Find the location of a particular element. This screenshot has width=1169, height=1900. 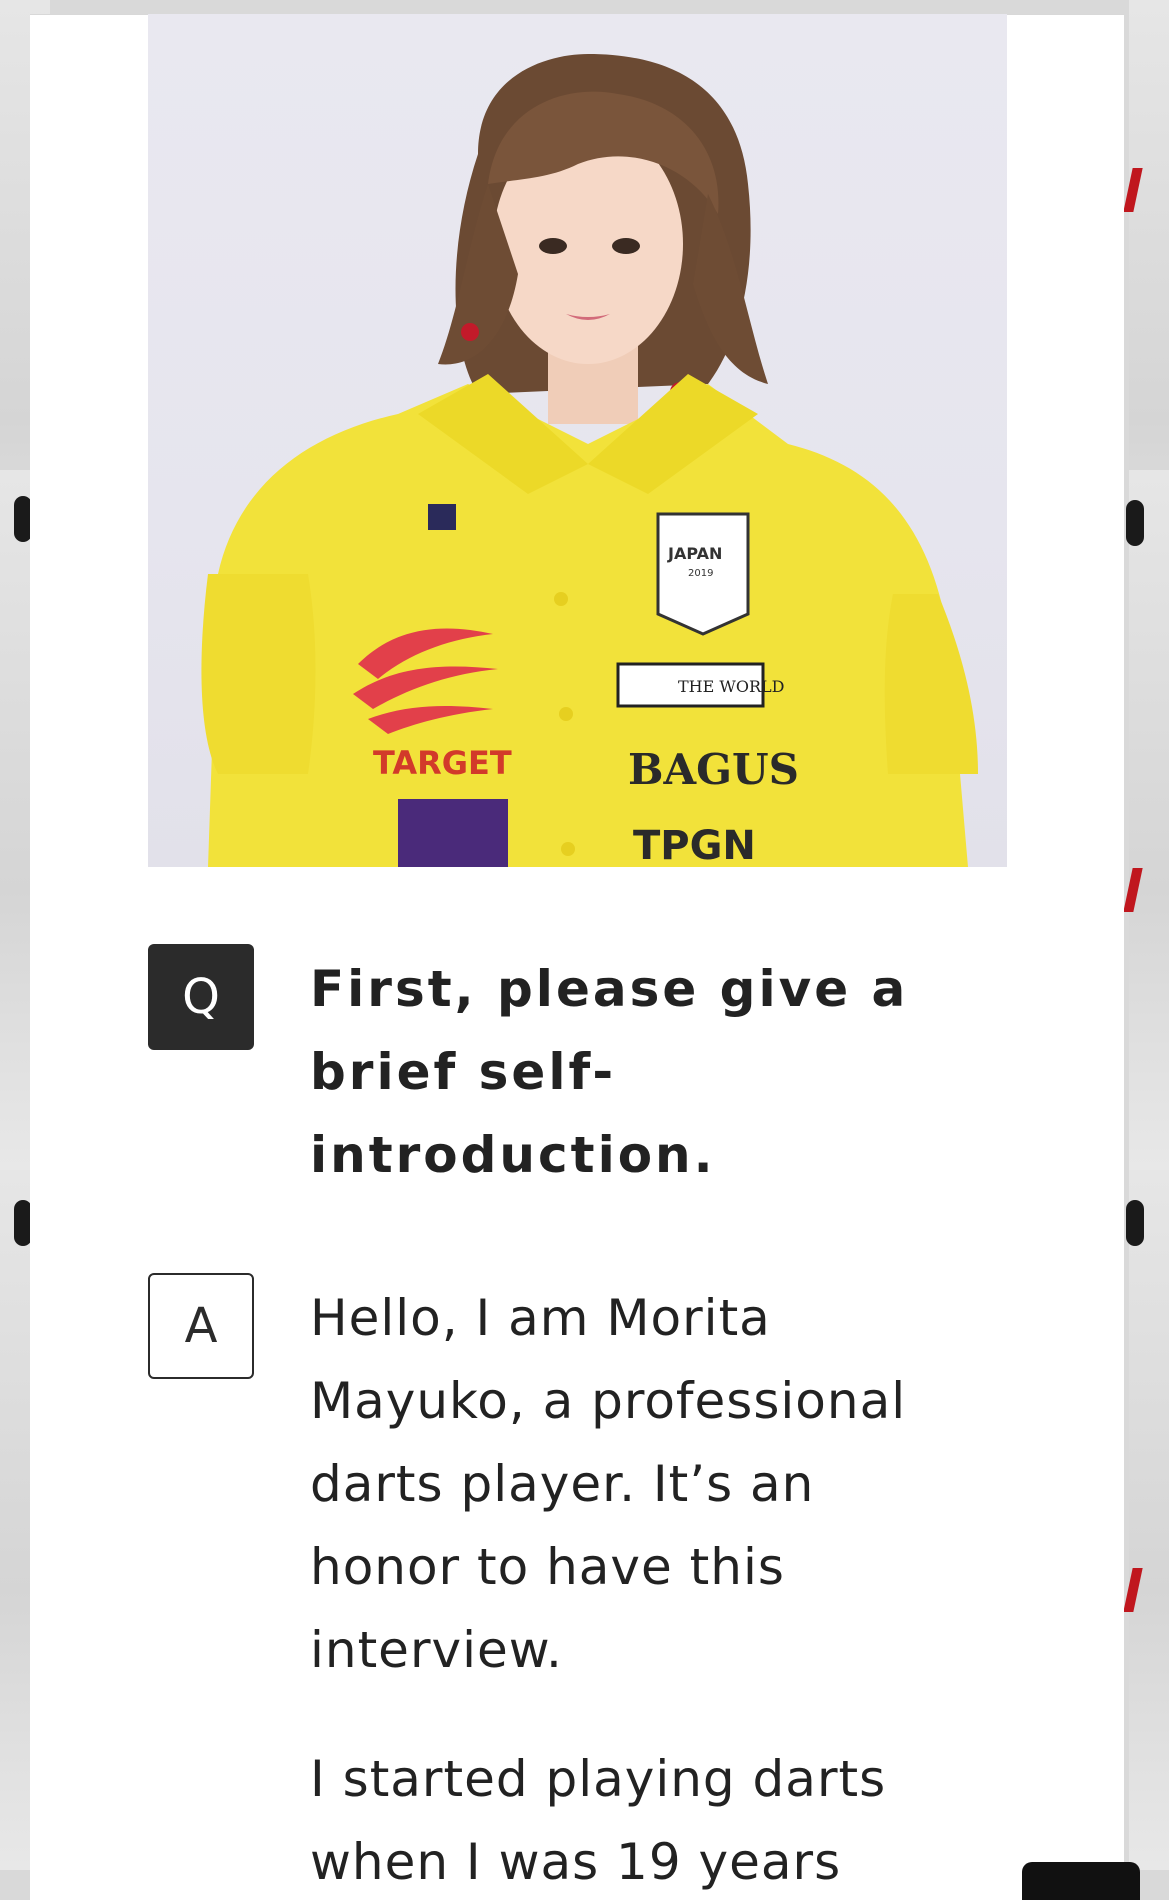

answer-line: when I was 19 years old, is located at coordinates (576, 1862).